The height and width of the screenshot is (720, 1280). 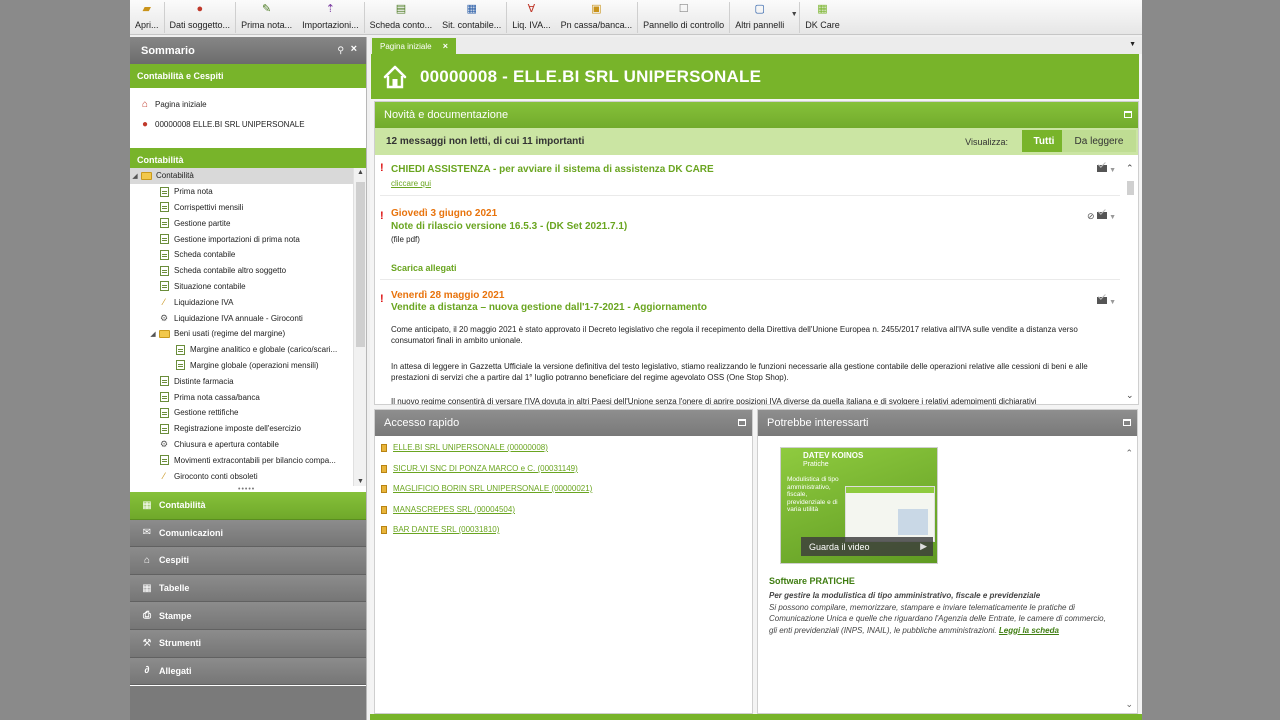 I want to click on filter-unread-button: Da leggere, so click(x=1099, y=141).